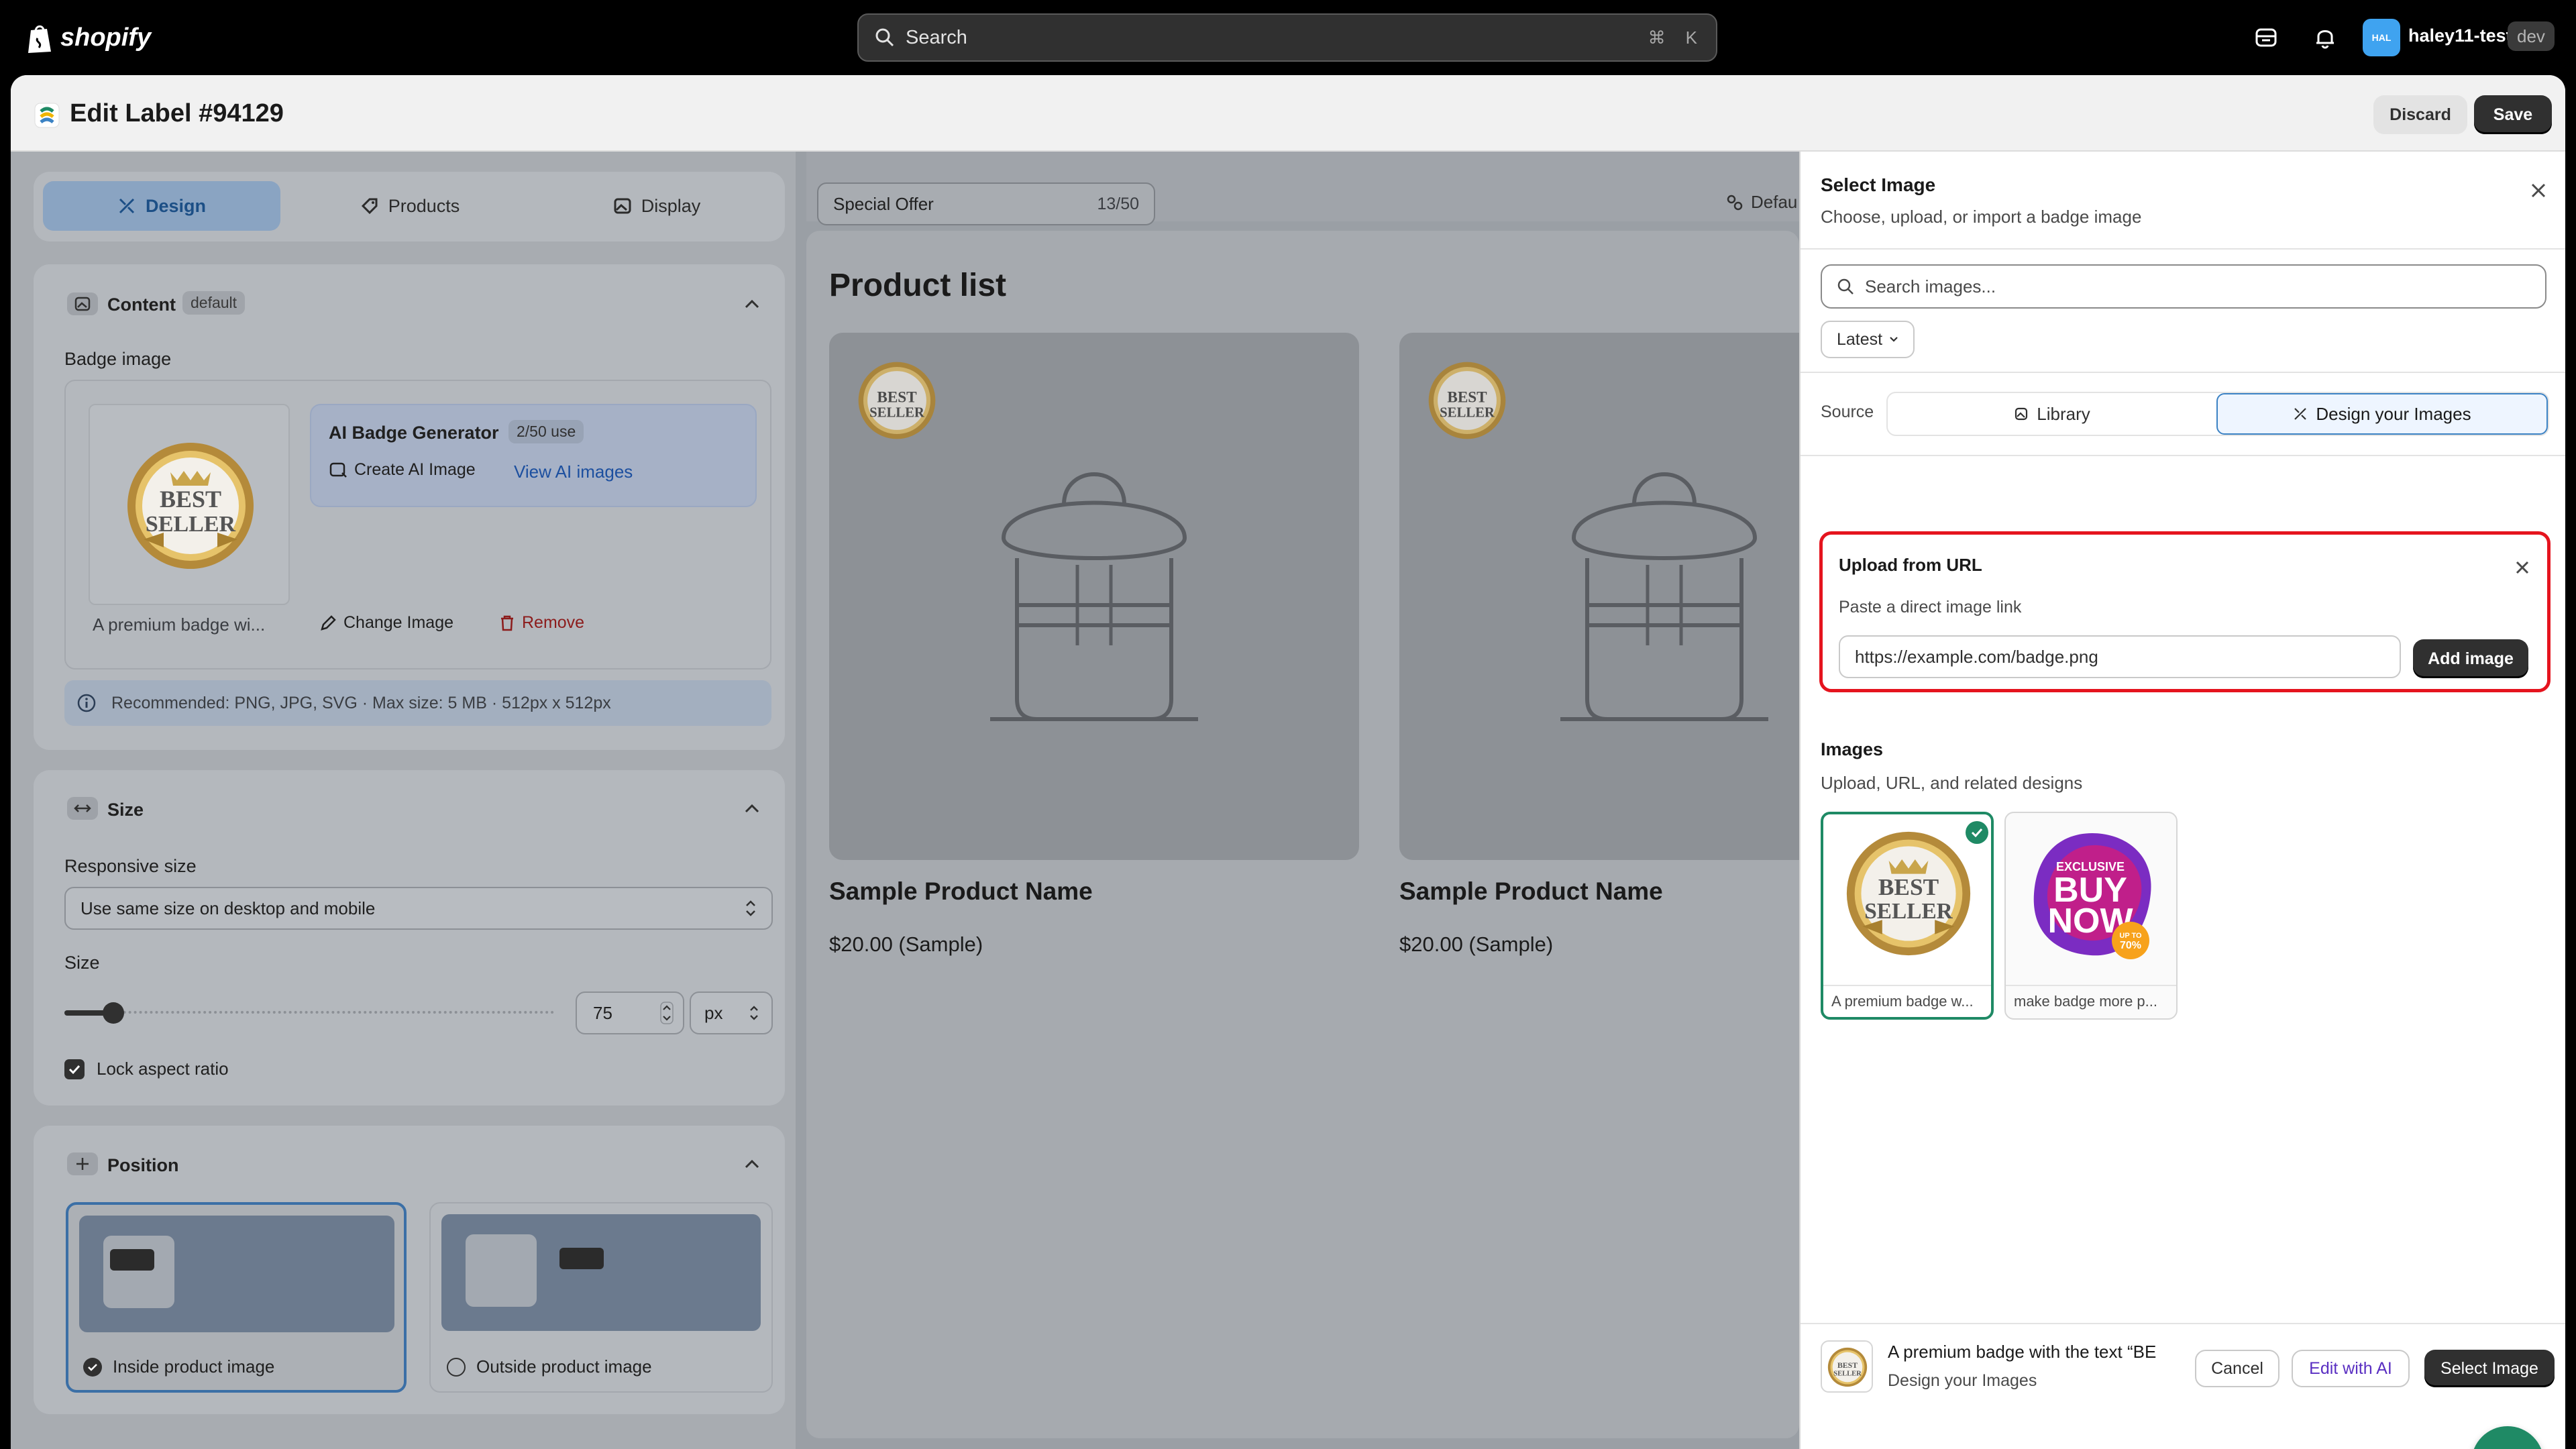  Describe the element at coordinates (2351, 1368) in the screenshot. I see `edit-with-ai-button: Edit with AI` at that location.